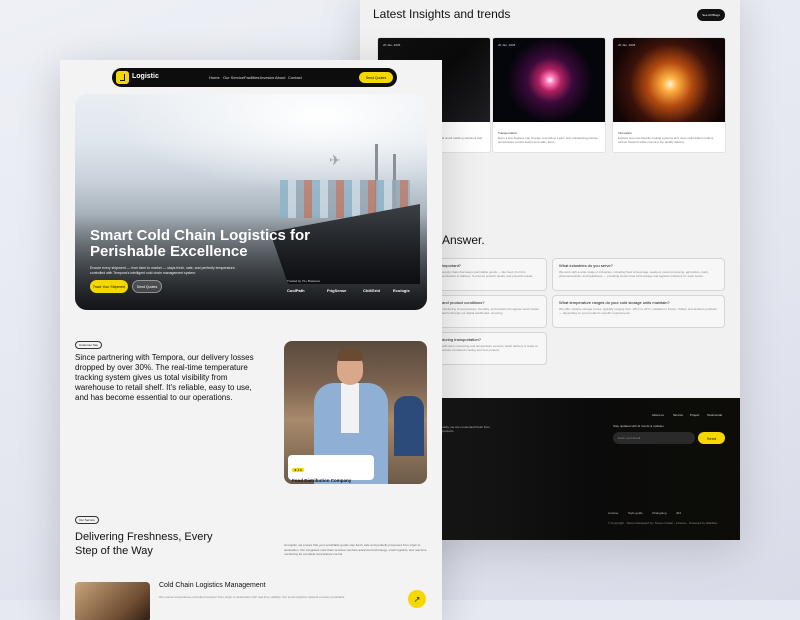 The image size is (800, 620). Describe the element at coordinates (635, 513) in the screenshot. I see `footer-link-style-guide: Style guide` at that location.